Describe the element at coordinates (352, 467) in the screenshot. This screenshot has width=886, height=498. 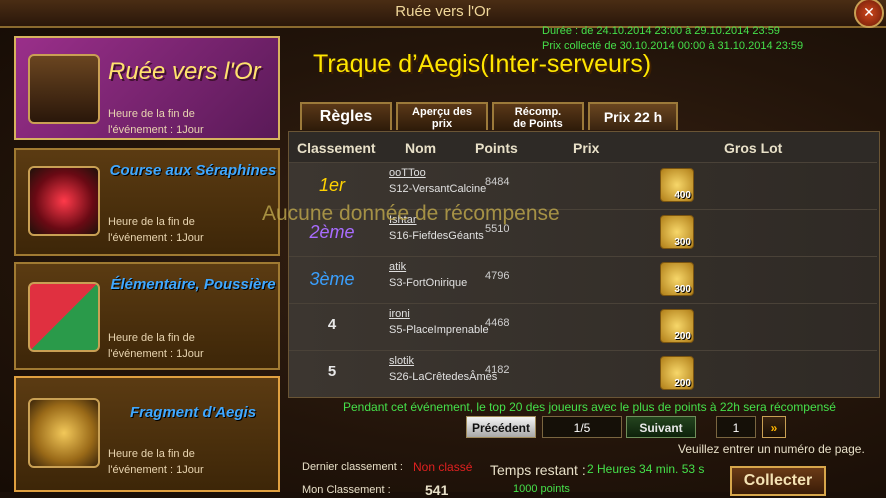
I see `last-rank-label: Dernier classement :` at that location.